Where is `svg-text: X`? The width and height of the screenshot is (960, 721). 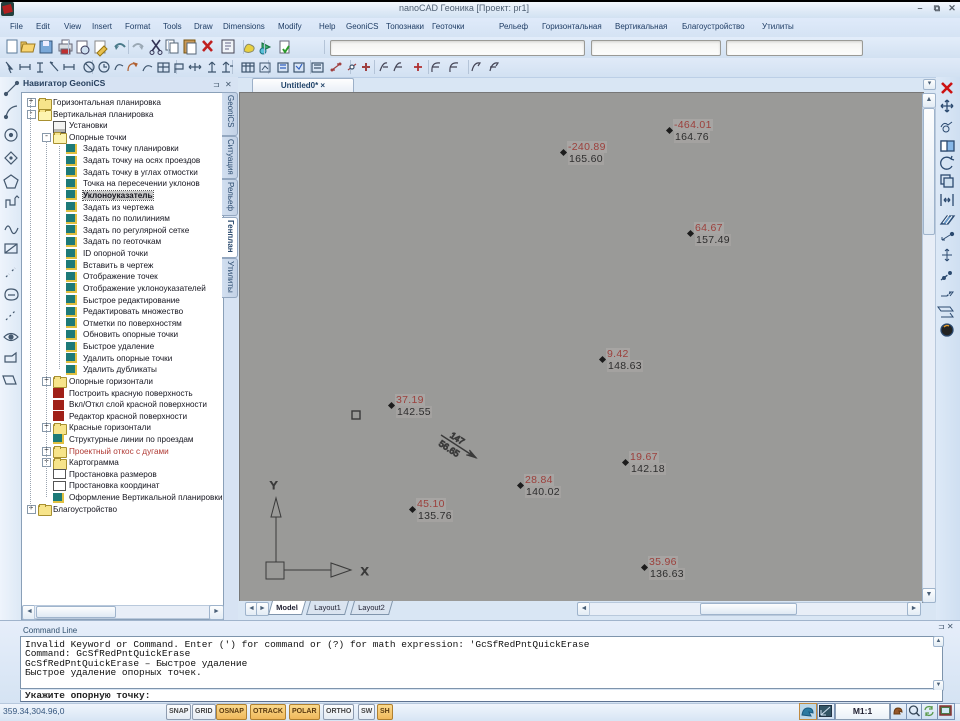
svg-text: X is located at coordinates (365, 572).